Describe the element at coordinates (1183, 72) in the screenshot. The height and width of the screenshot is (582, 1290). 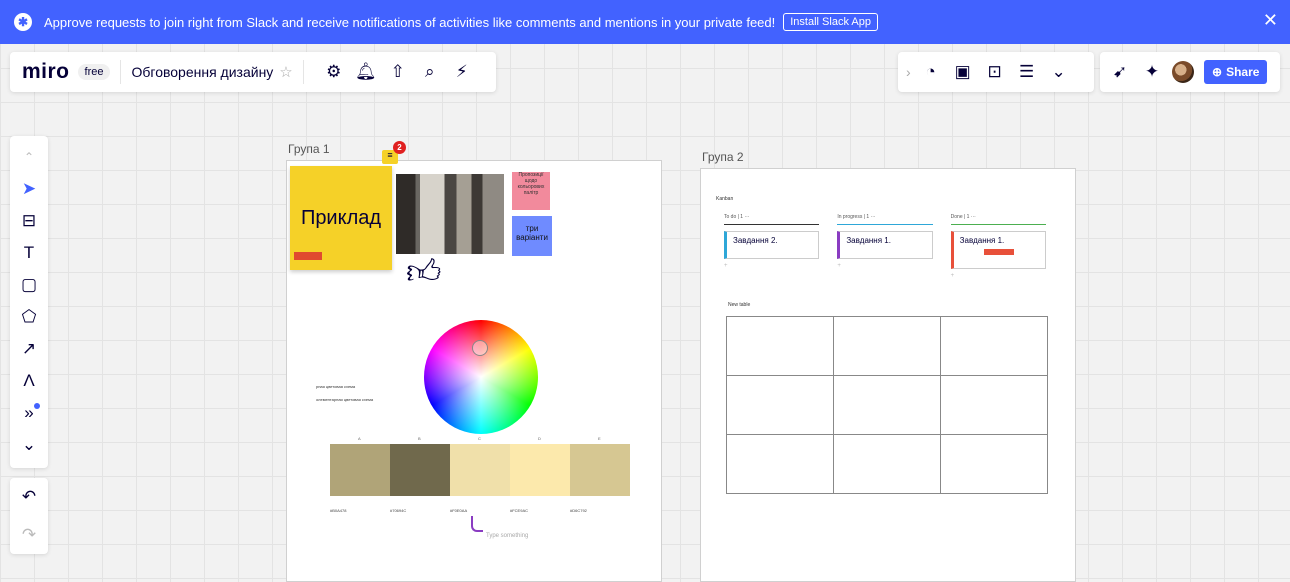
I see `user-avatar` at that location.